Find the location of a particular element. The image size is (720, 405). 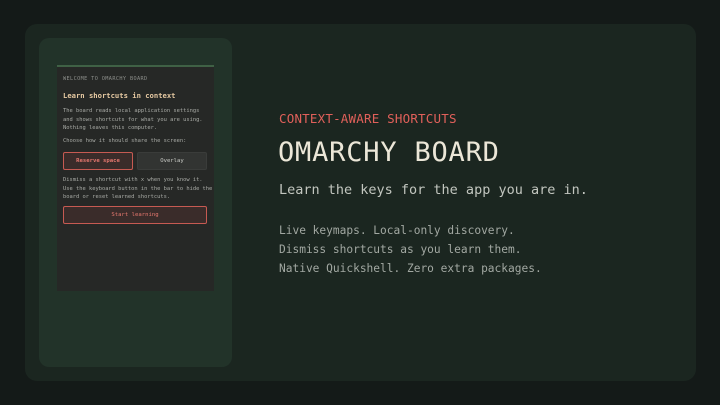

onboarding-title: Learn shortcuts in context is located at coordinates (119, 95).